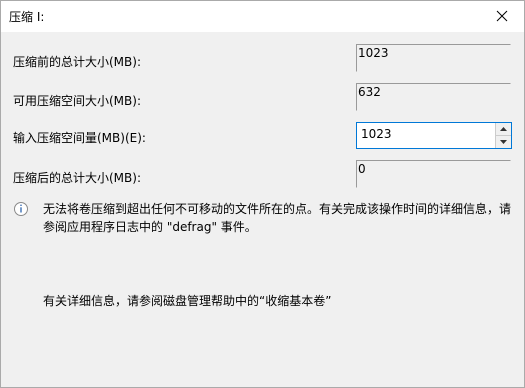  Describe the element at coordinates (262, 16) in the screenshot. I see `title-bar: 压缩 I:` at that location.